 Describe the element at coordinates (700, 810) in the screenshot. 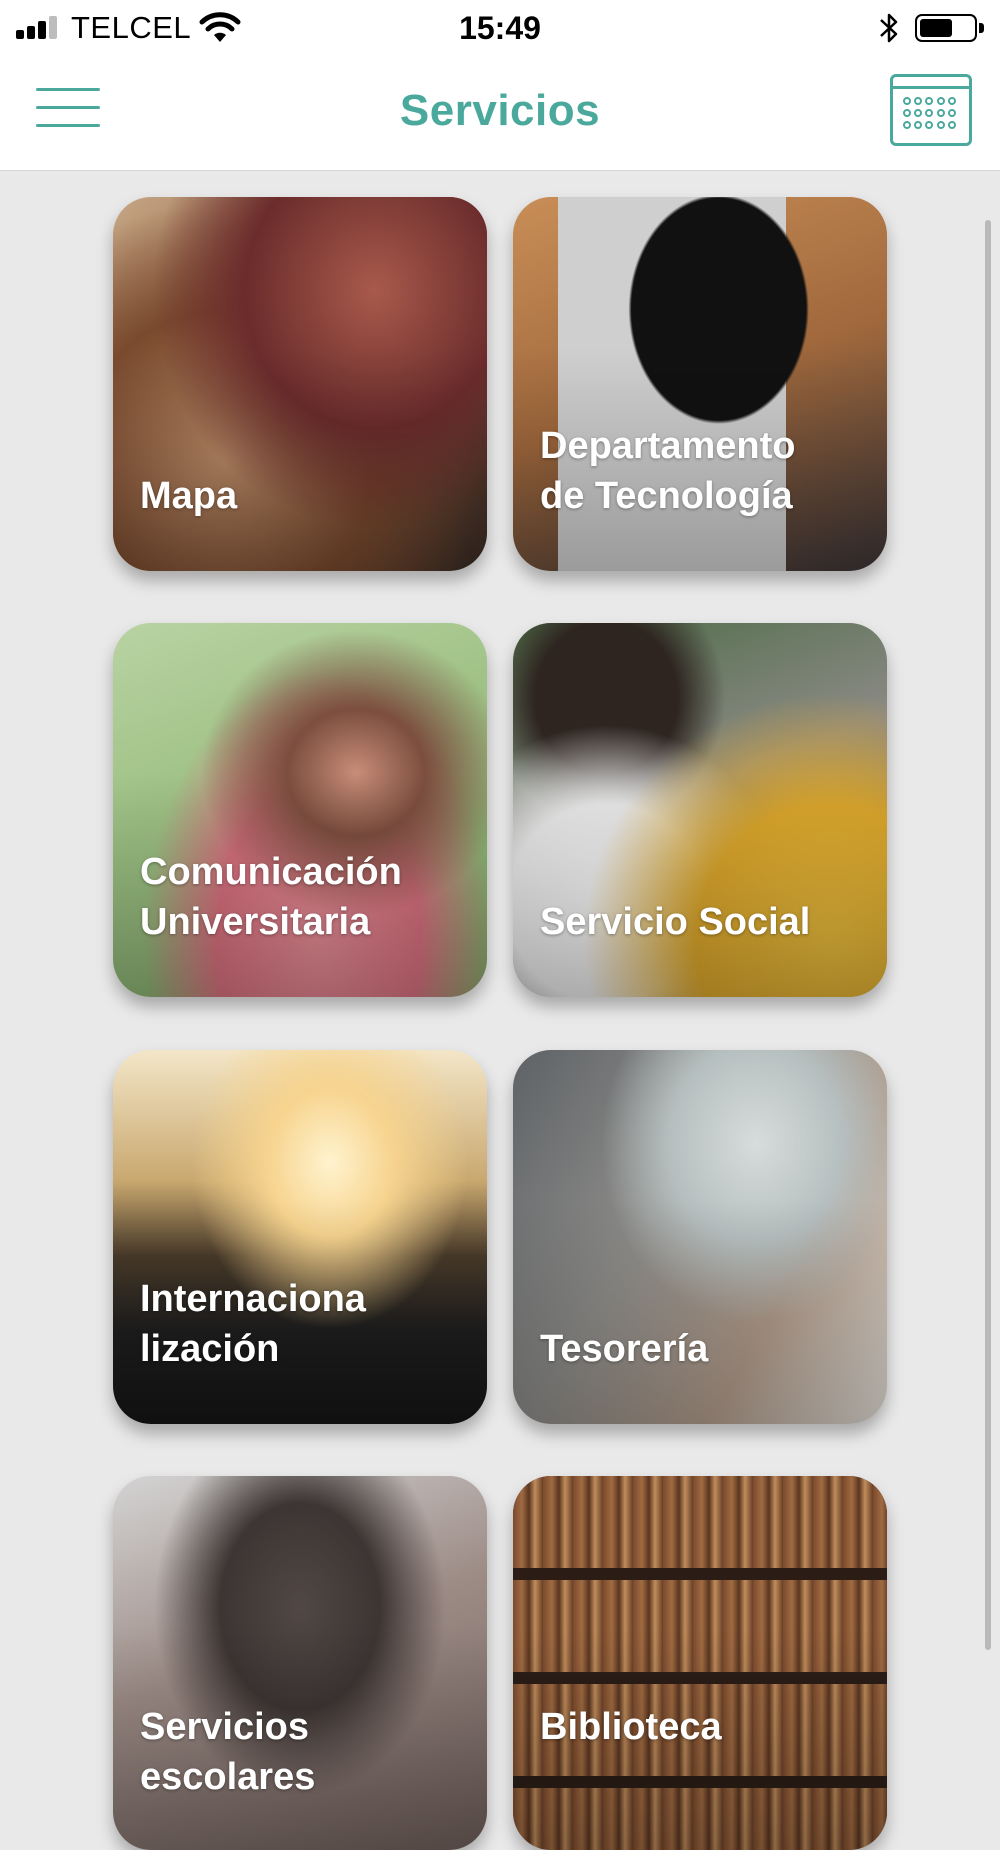

I see `service-tile-servicio-social: Servicio Social` at that location.